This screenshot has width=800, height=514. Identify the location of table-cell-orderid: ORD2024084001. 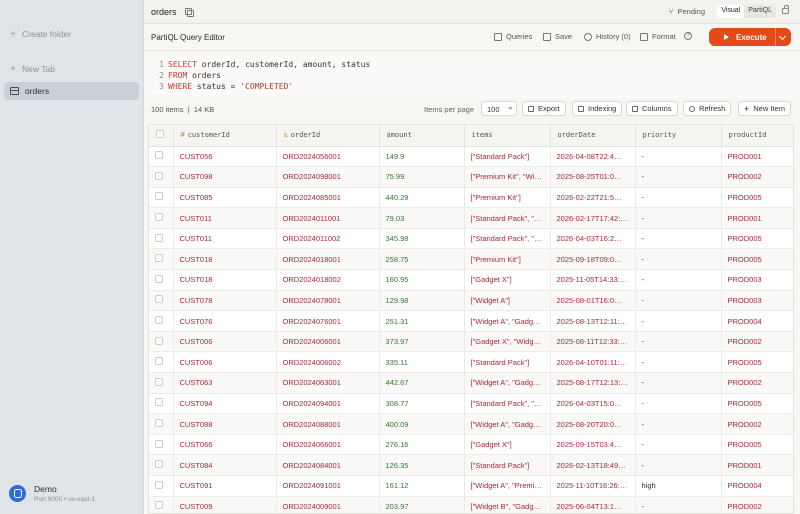
(328, 465).